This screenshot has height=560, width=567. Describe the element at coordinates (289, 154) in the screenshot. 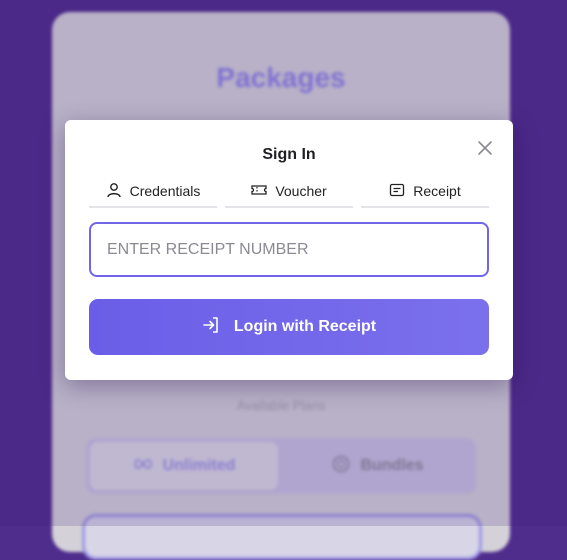

I see `modal-title: Sign In` at that location.